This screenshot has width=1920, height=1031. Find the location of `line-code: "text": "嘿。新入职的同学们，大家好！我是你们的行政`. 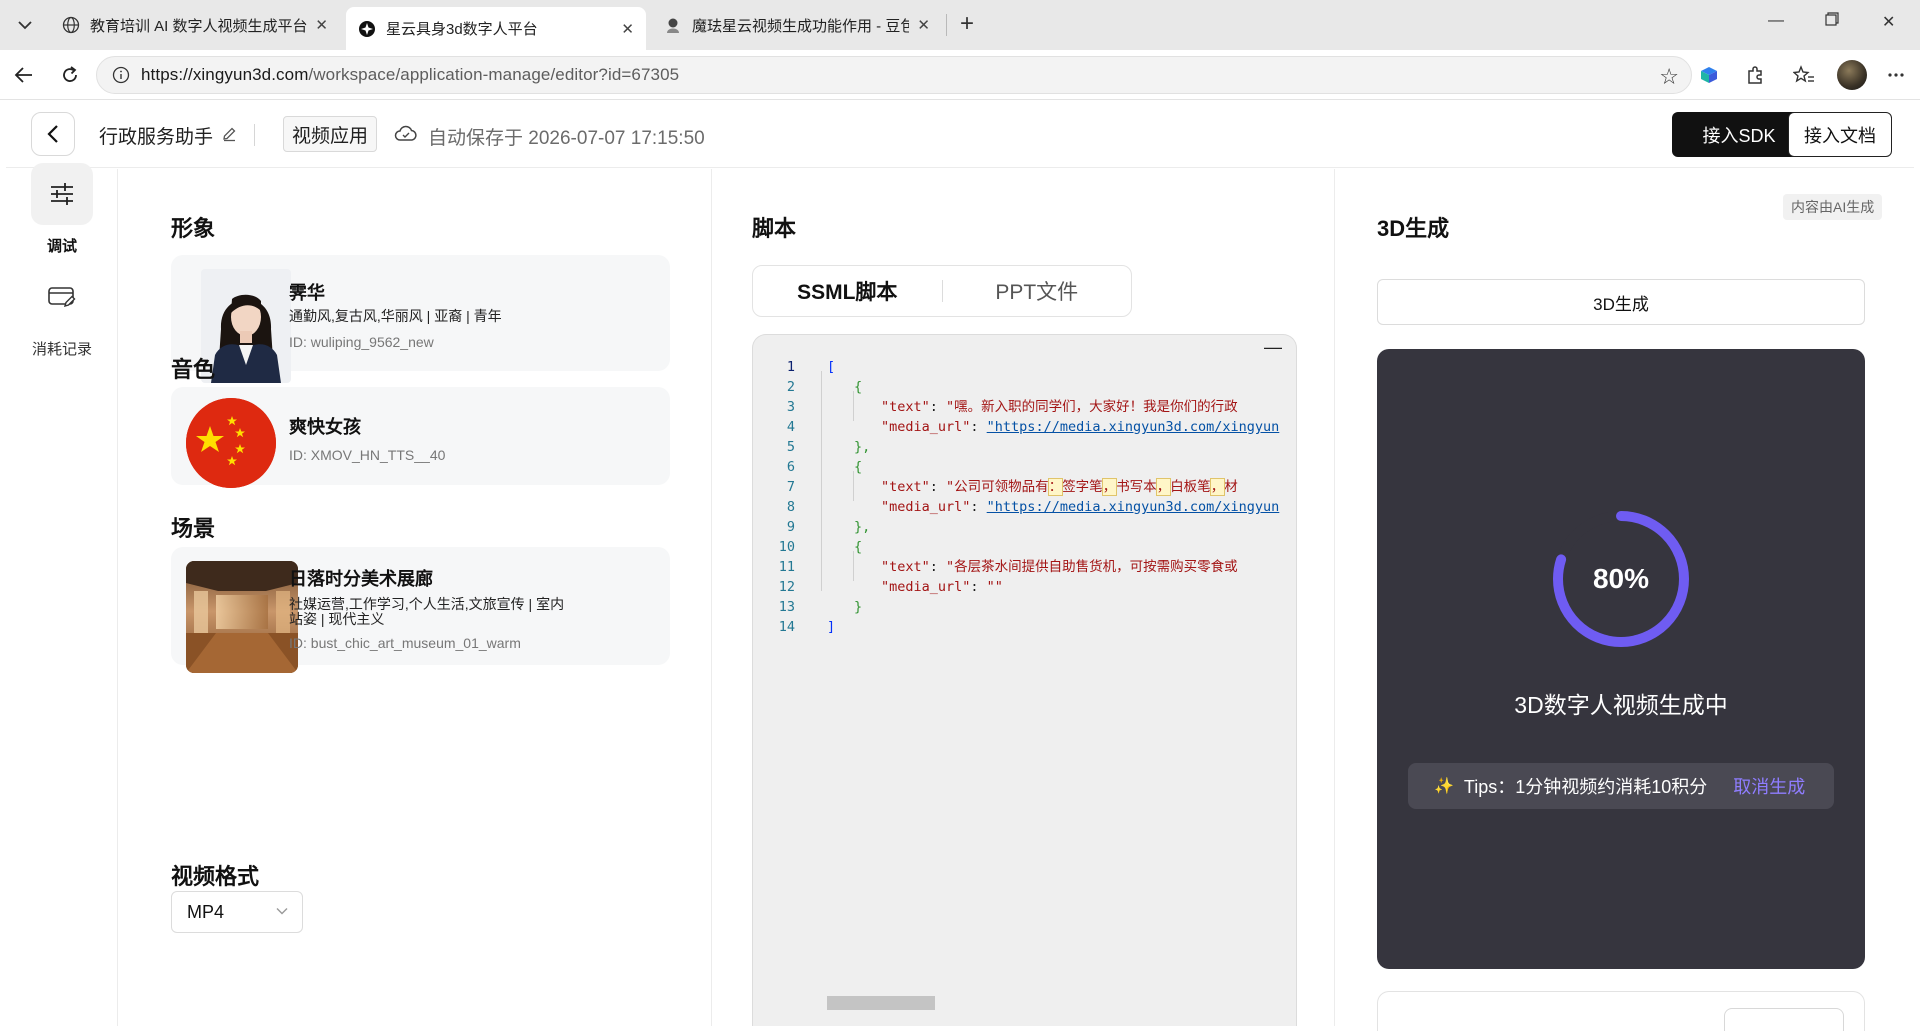

line-code: "text": "嘿。新入职的同学们，大家好！我是你们的行政 is located at coordinates (1059, 407).